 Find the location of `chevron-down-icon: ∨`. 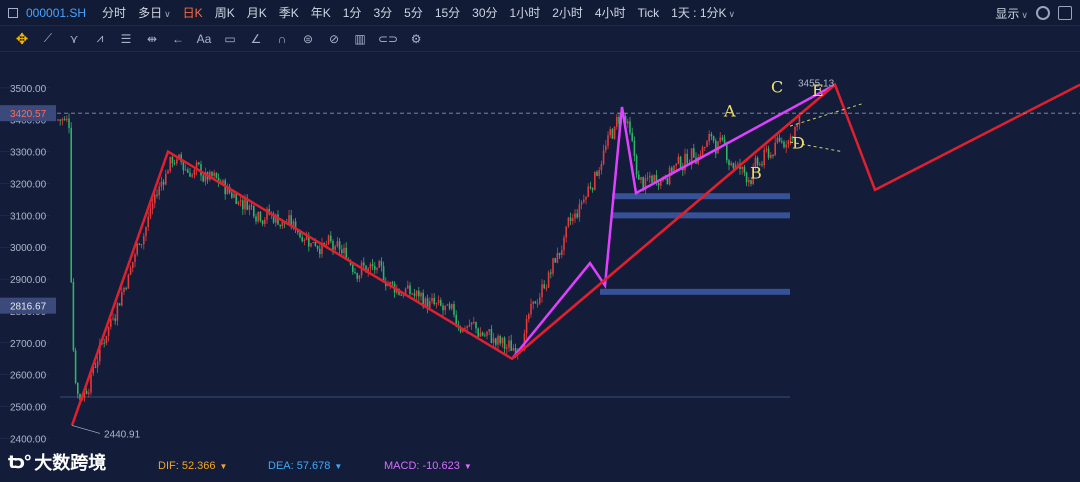

chevron-down-icon: ∨ is located at coordinates (167, 14).